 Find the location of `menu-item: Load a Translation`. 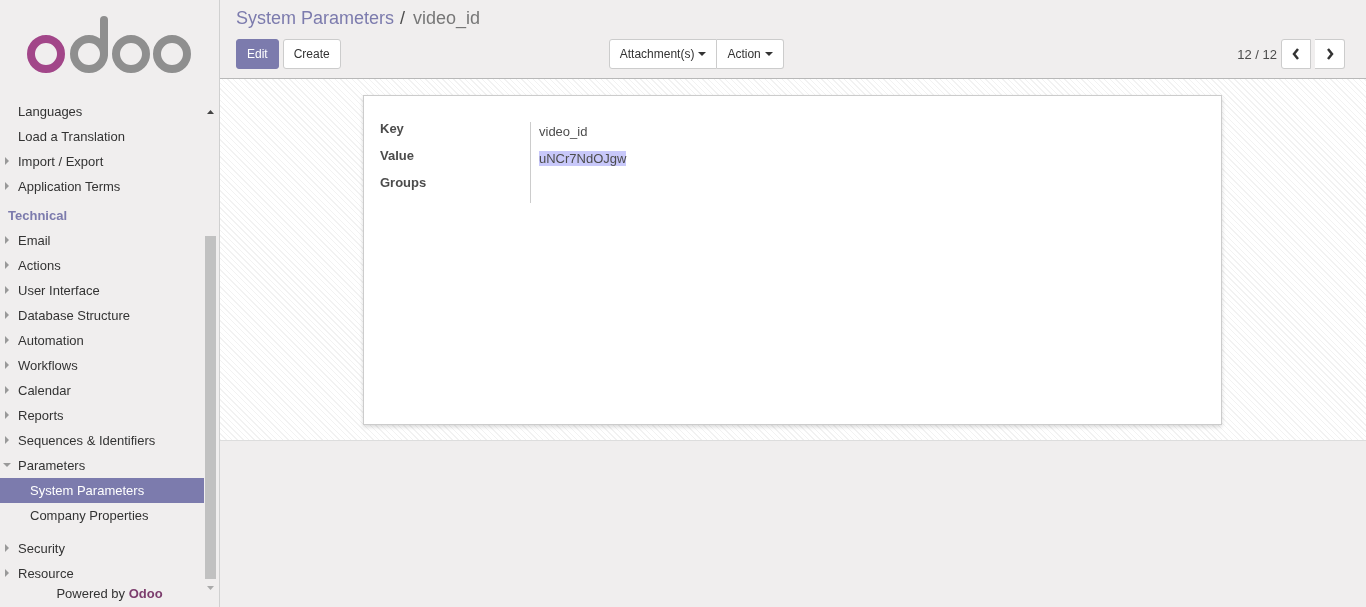

menu-item: Load a Translation is located at coordinates (102, 136).